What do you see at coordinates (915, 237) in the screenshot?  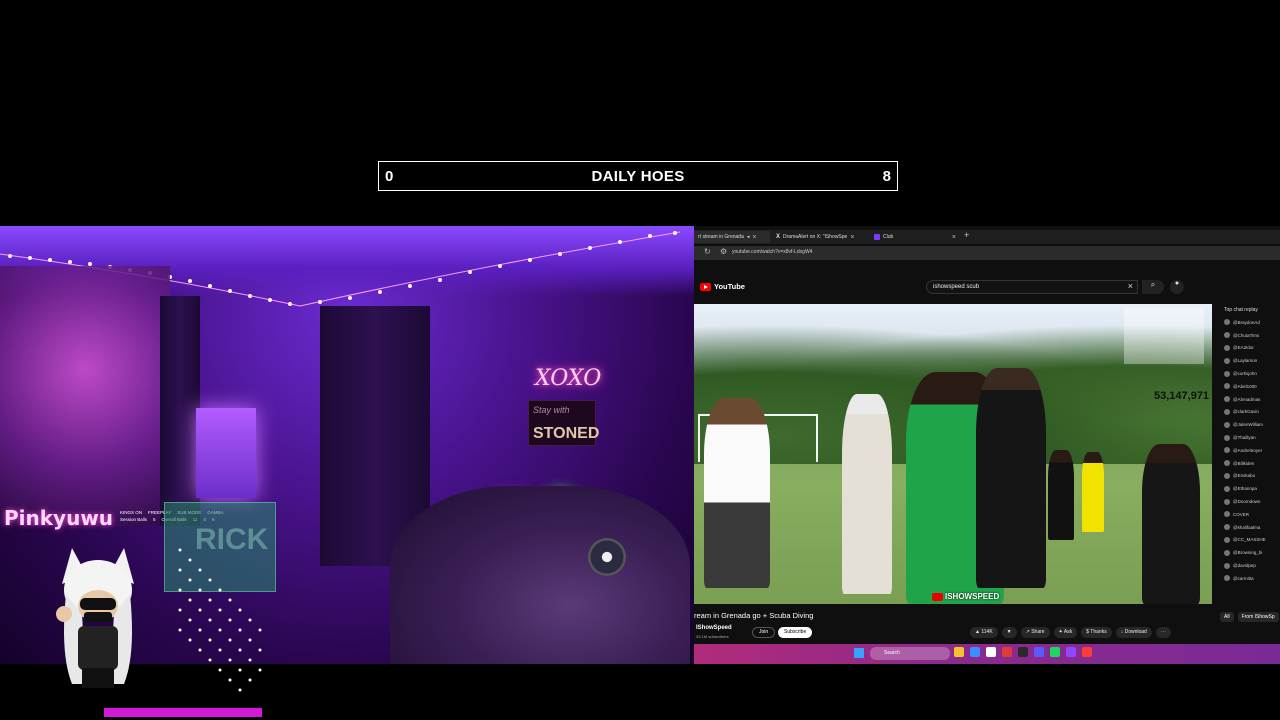 I see `tab-club: Club ×` at bounding box center [915, 237].